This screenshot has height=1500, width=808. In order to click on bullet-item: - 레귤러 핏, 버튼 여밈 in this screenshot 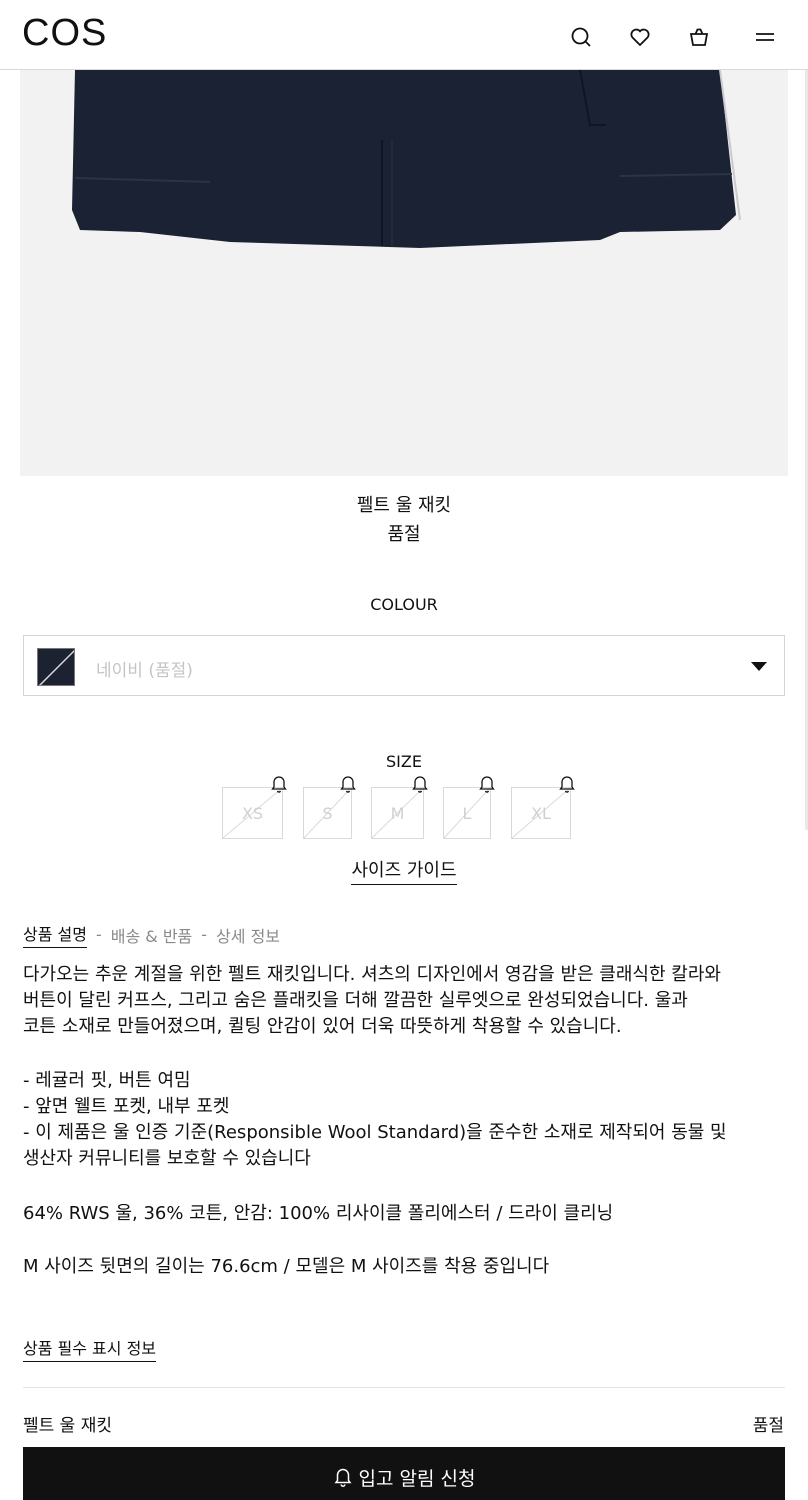, I will do `click(107, 1080)`.